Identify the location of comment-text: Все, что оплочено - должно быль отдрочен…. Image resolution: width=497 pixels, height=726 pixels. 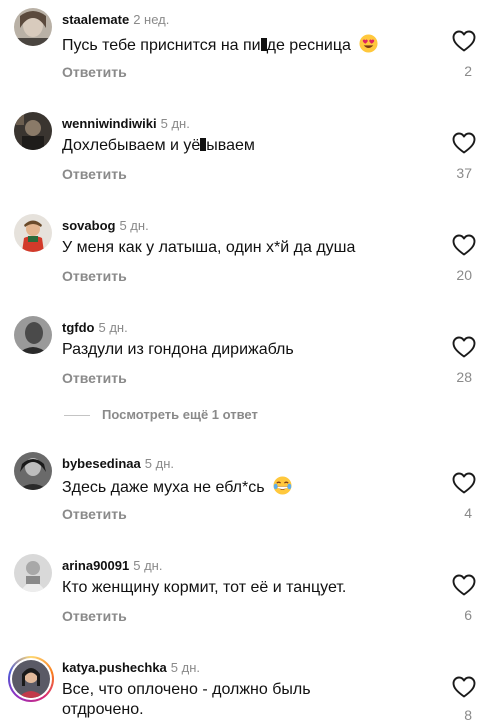
(186, 699).